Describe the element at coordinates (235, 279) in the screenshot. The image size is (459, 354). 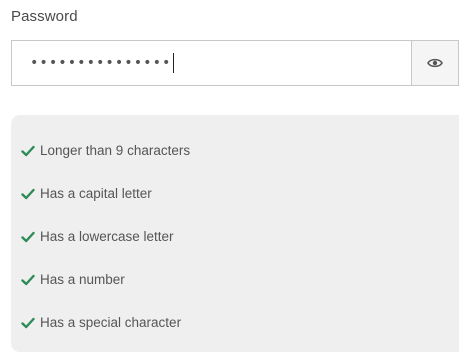
I see `requirement-number: Has a number` at that location.